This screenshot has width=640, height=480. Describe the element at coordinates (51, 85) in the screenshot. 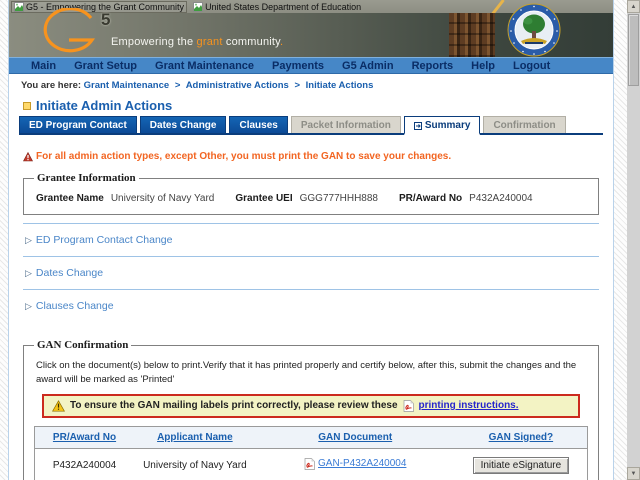

I see `breadcrumb-prefix: You are here:` at that location.